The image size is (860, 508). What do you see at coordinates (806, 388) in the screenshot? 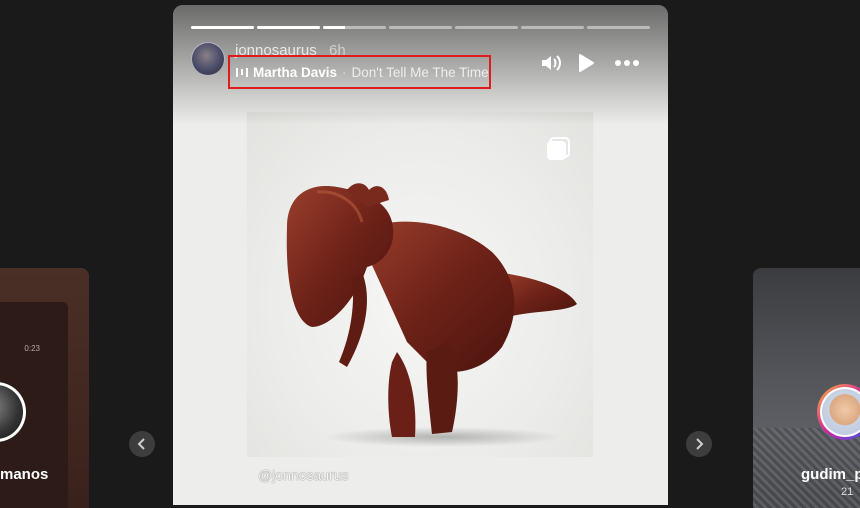
I see `next-story-preview: gudim_p 21` at bounding box center [806, 388].